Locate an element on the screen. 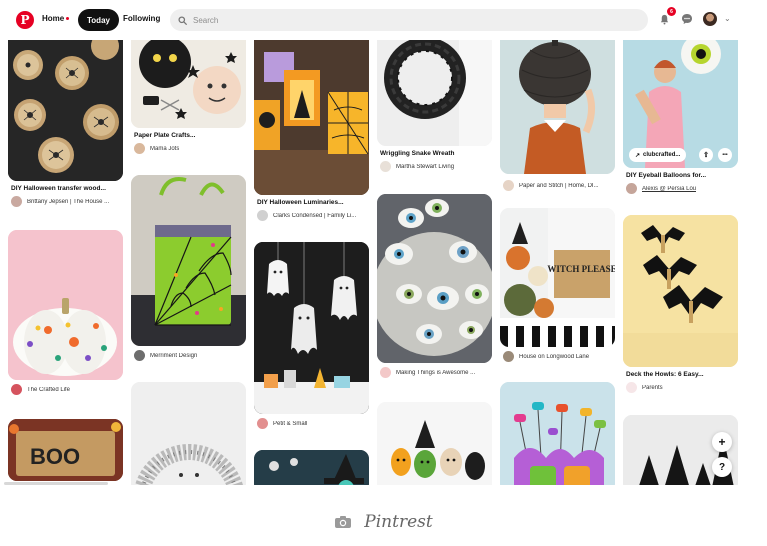 The width and height of the screenshot is (767, 546). pin-source: Mama Jots is located at coordinates (188, 148).